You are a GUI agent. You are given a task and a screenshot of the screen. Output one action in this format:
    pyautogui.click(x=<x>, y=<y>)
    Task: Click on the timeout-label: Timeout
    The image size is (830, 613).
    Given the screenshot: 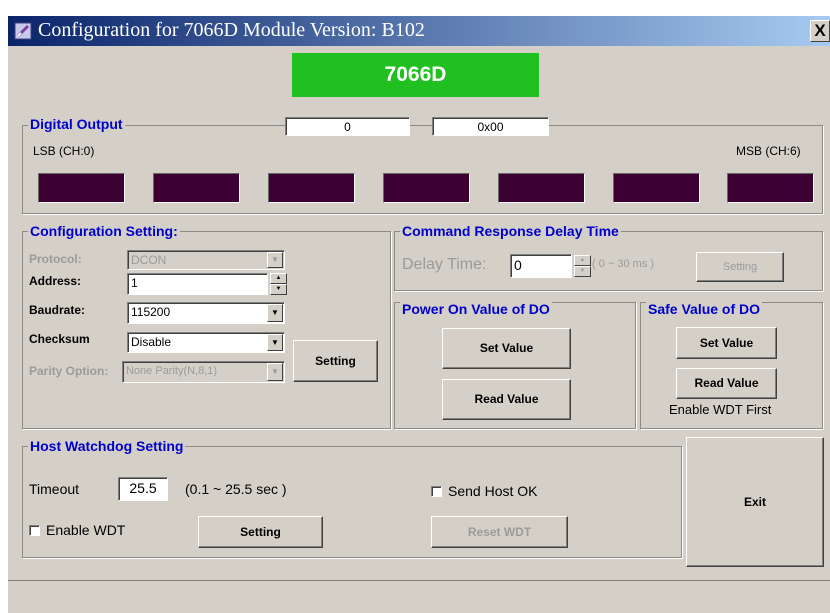 What is the action you would take?
    pyautogui.click(x=54, y=489)
    